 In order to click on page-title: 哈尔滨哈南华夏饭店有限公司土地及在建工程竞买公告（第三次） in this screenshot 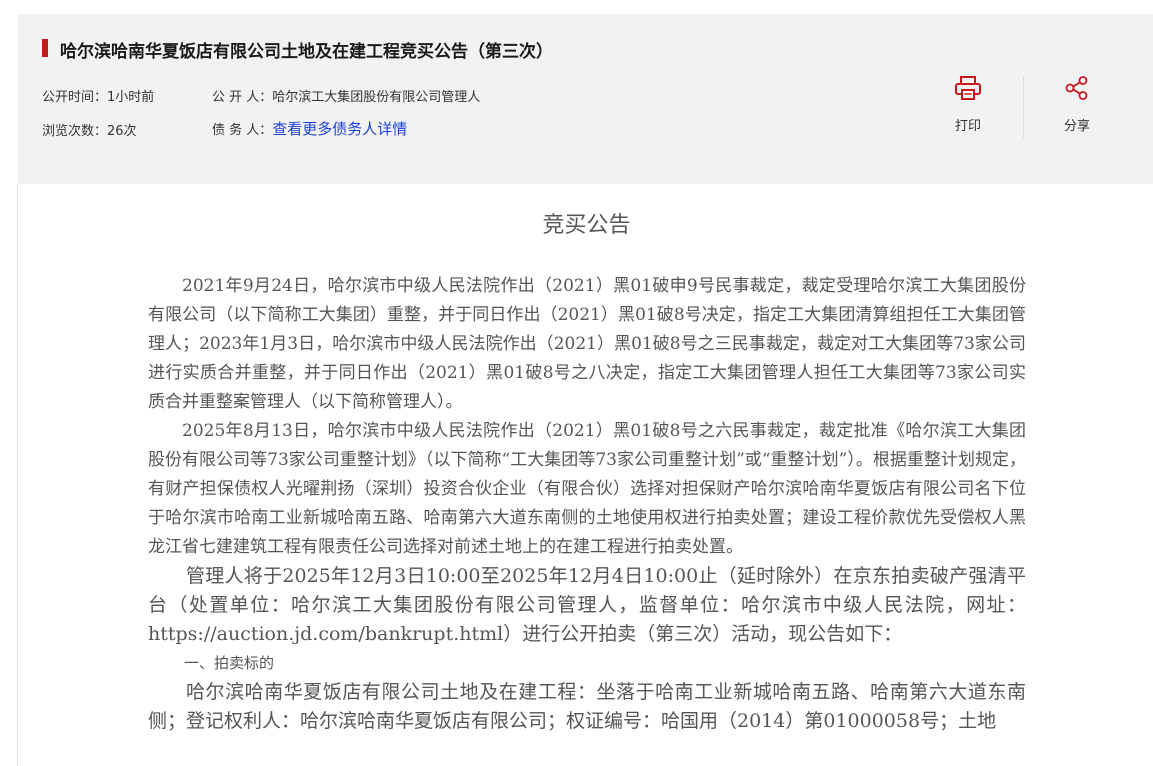, I will do `click(306, 52)`.